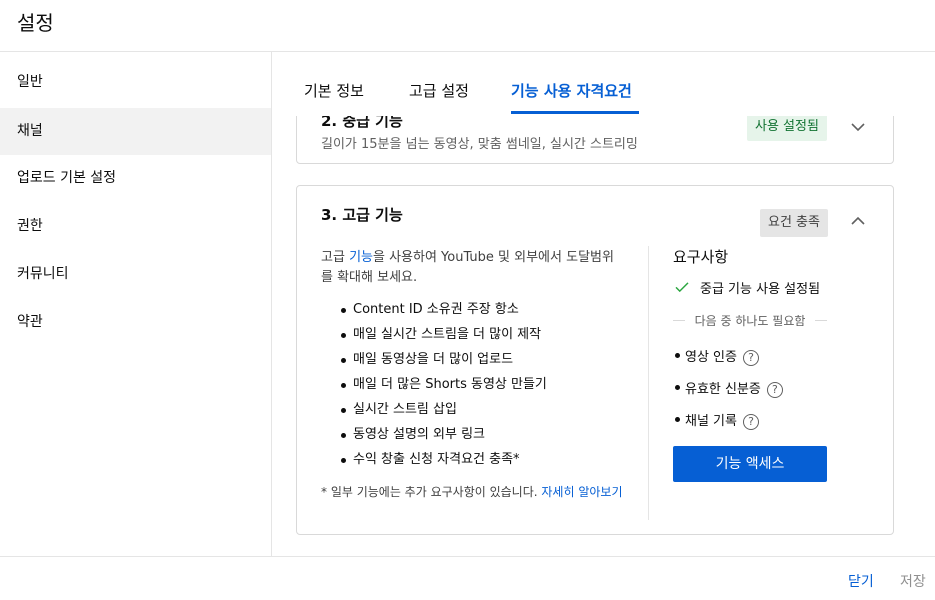  I want to click on sidebar-item-community: 커뮤니티, so click(135, 274).